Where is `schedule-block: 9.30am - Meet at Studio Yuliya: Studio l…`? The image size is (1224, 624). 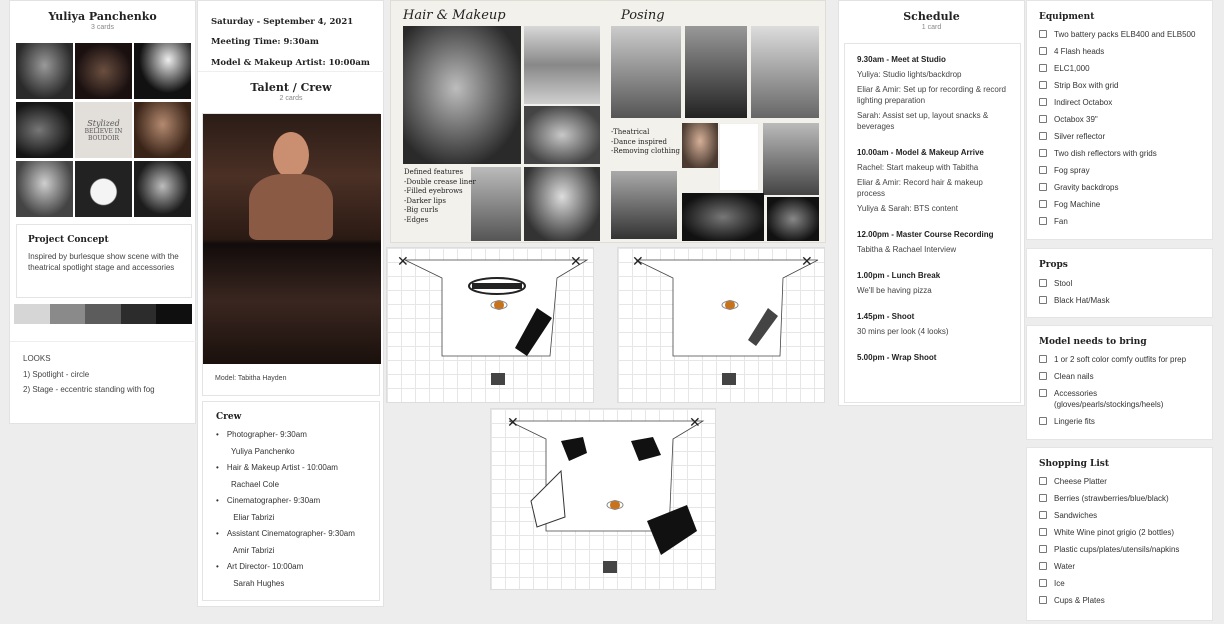 schedule-block: 9.30am - Meet at Studio Yuliya: Studio l… is located at coordinates (932, 93).